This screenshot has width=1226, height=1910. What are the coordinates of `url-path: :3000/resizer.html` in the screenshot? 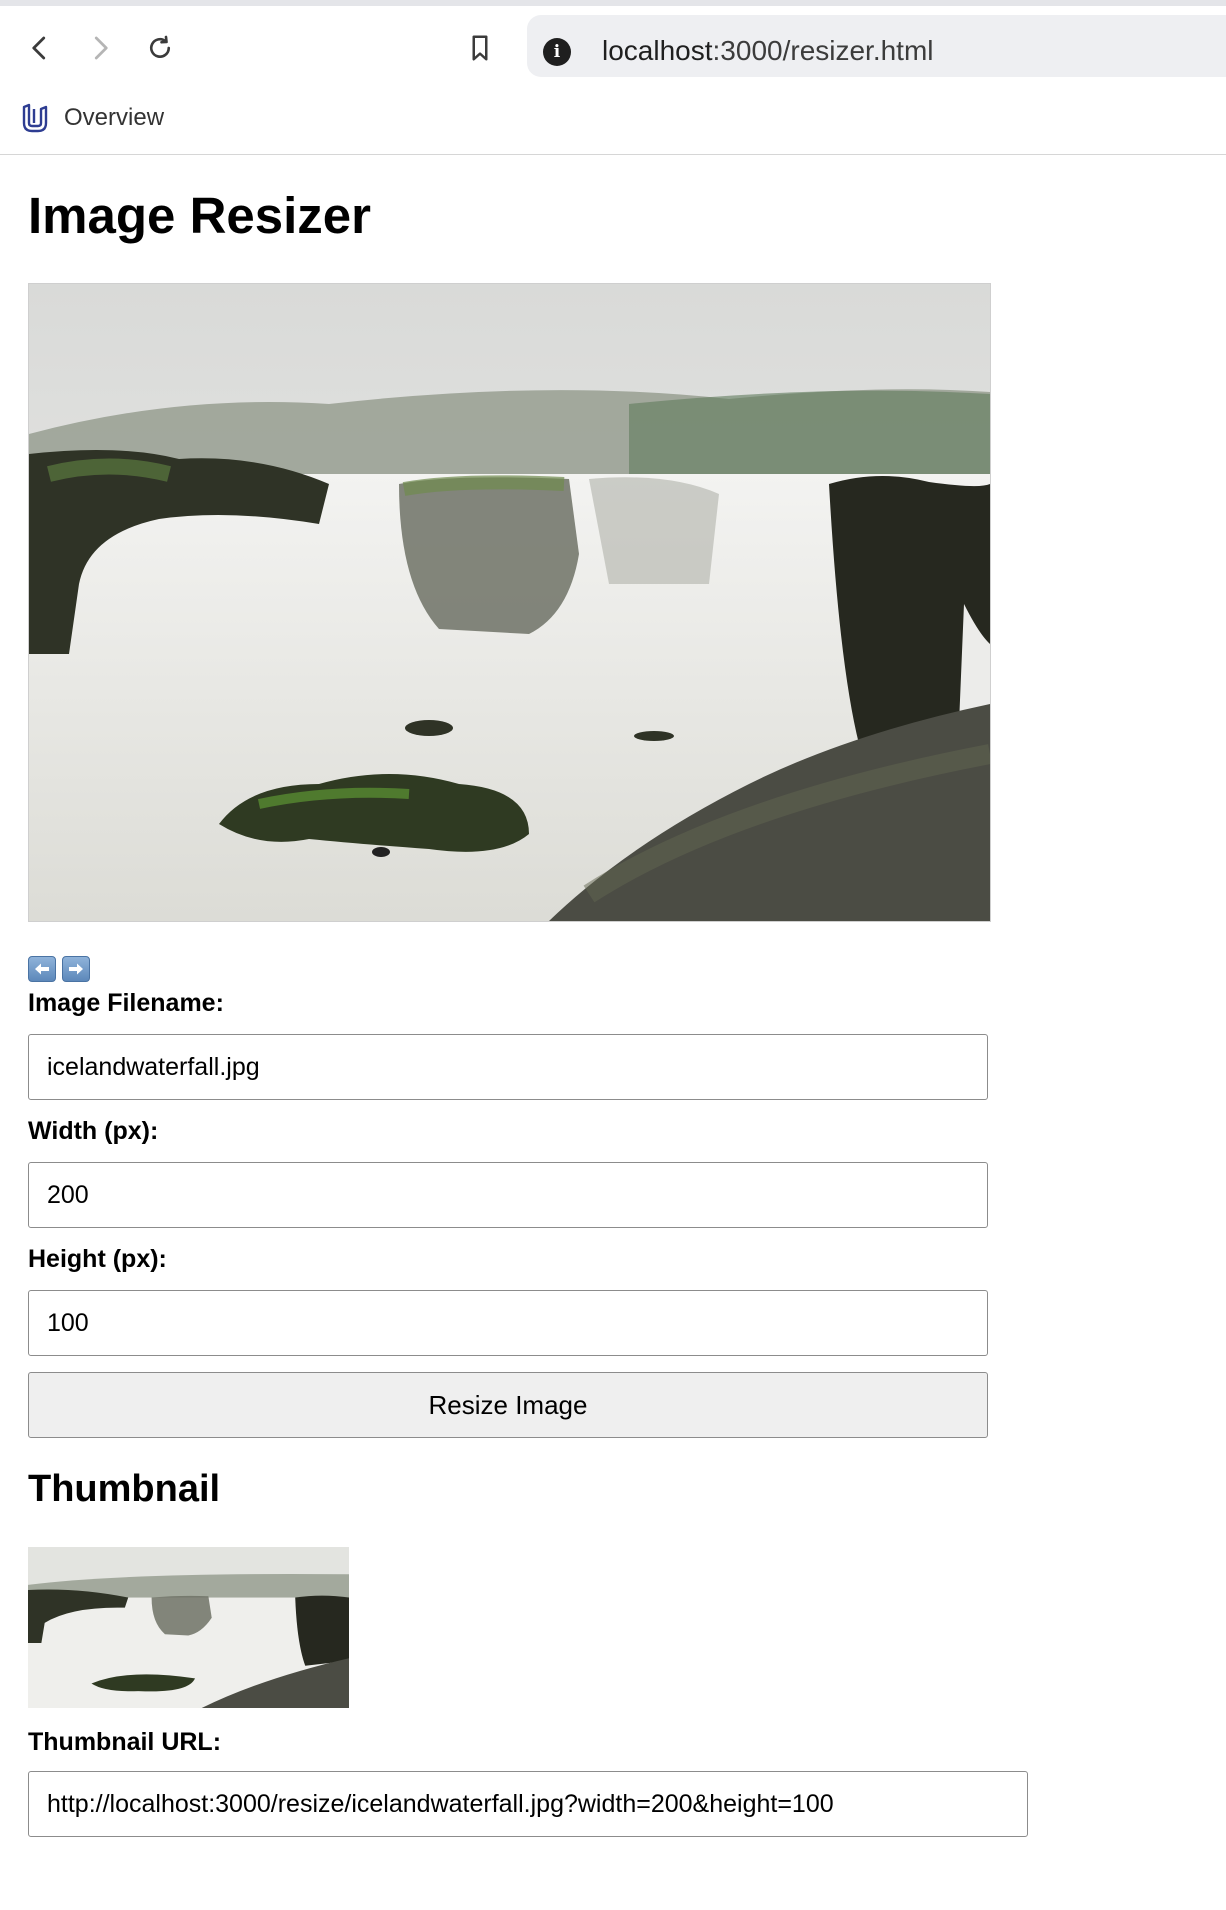 It's located at (823, 50).